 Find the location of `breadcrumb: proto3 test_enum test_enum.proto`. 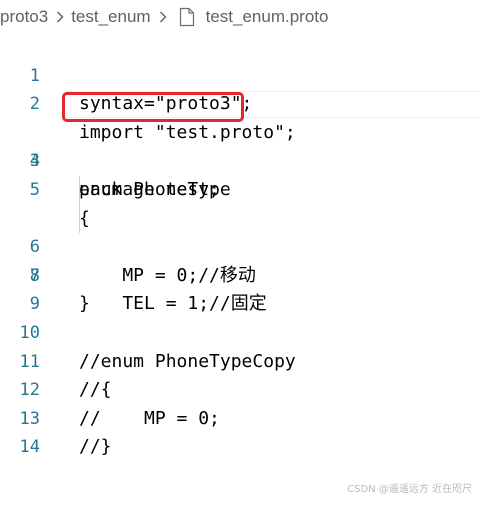

breadcrumb: proto3 test_enum test_enum.proto is located at coordinates (240, 17).